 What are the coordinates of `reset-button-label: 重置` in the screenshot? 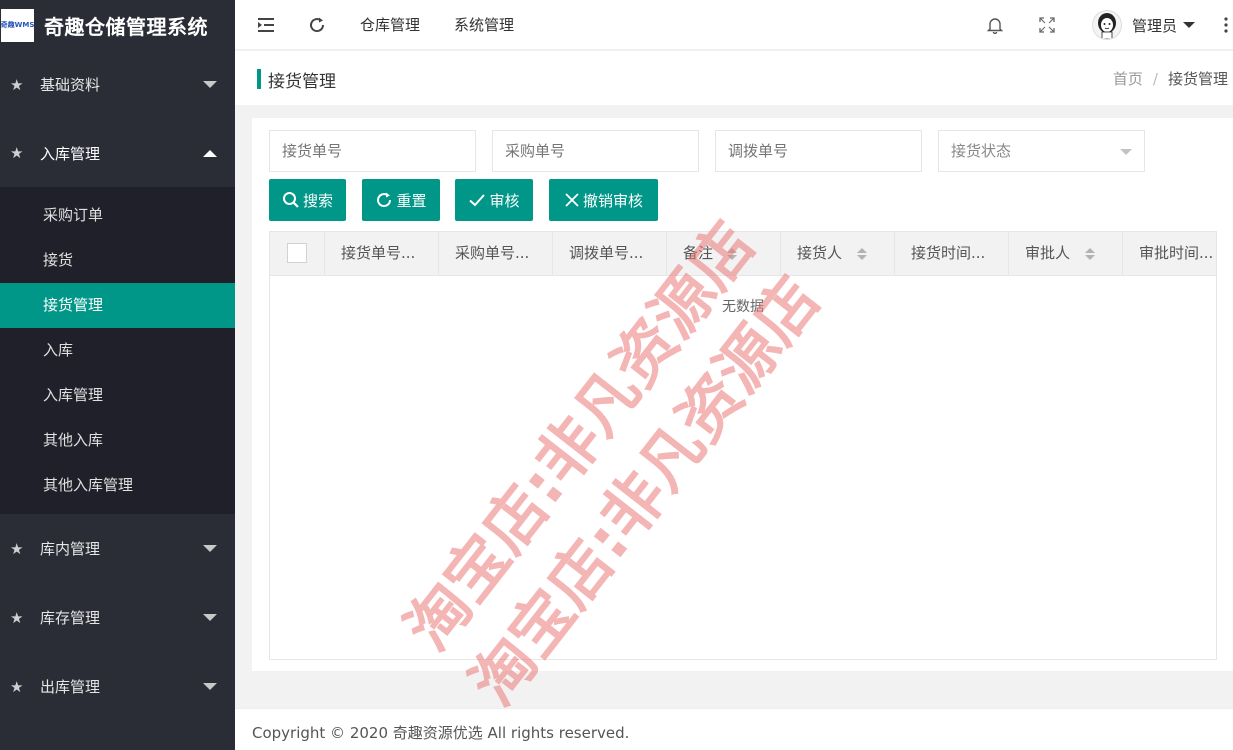 It's located at (411, 200).